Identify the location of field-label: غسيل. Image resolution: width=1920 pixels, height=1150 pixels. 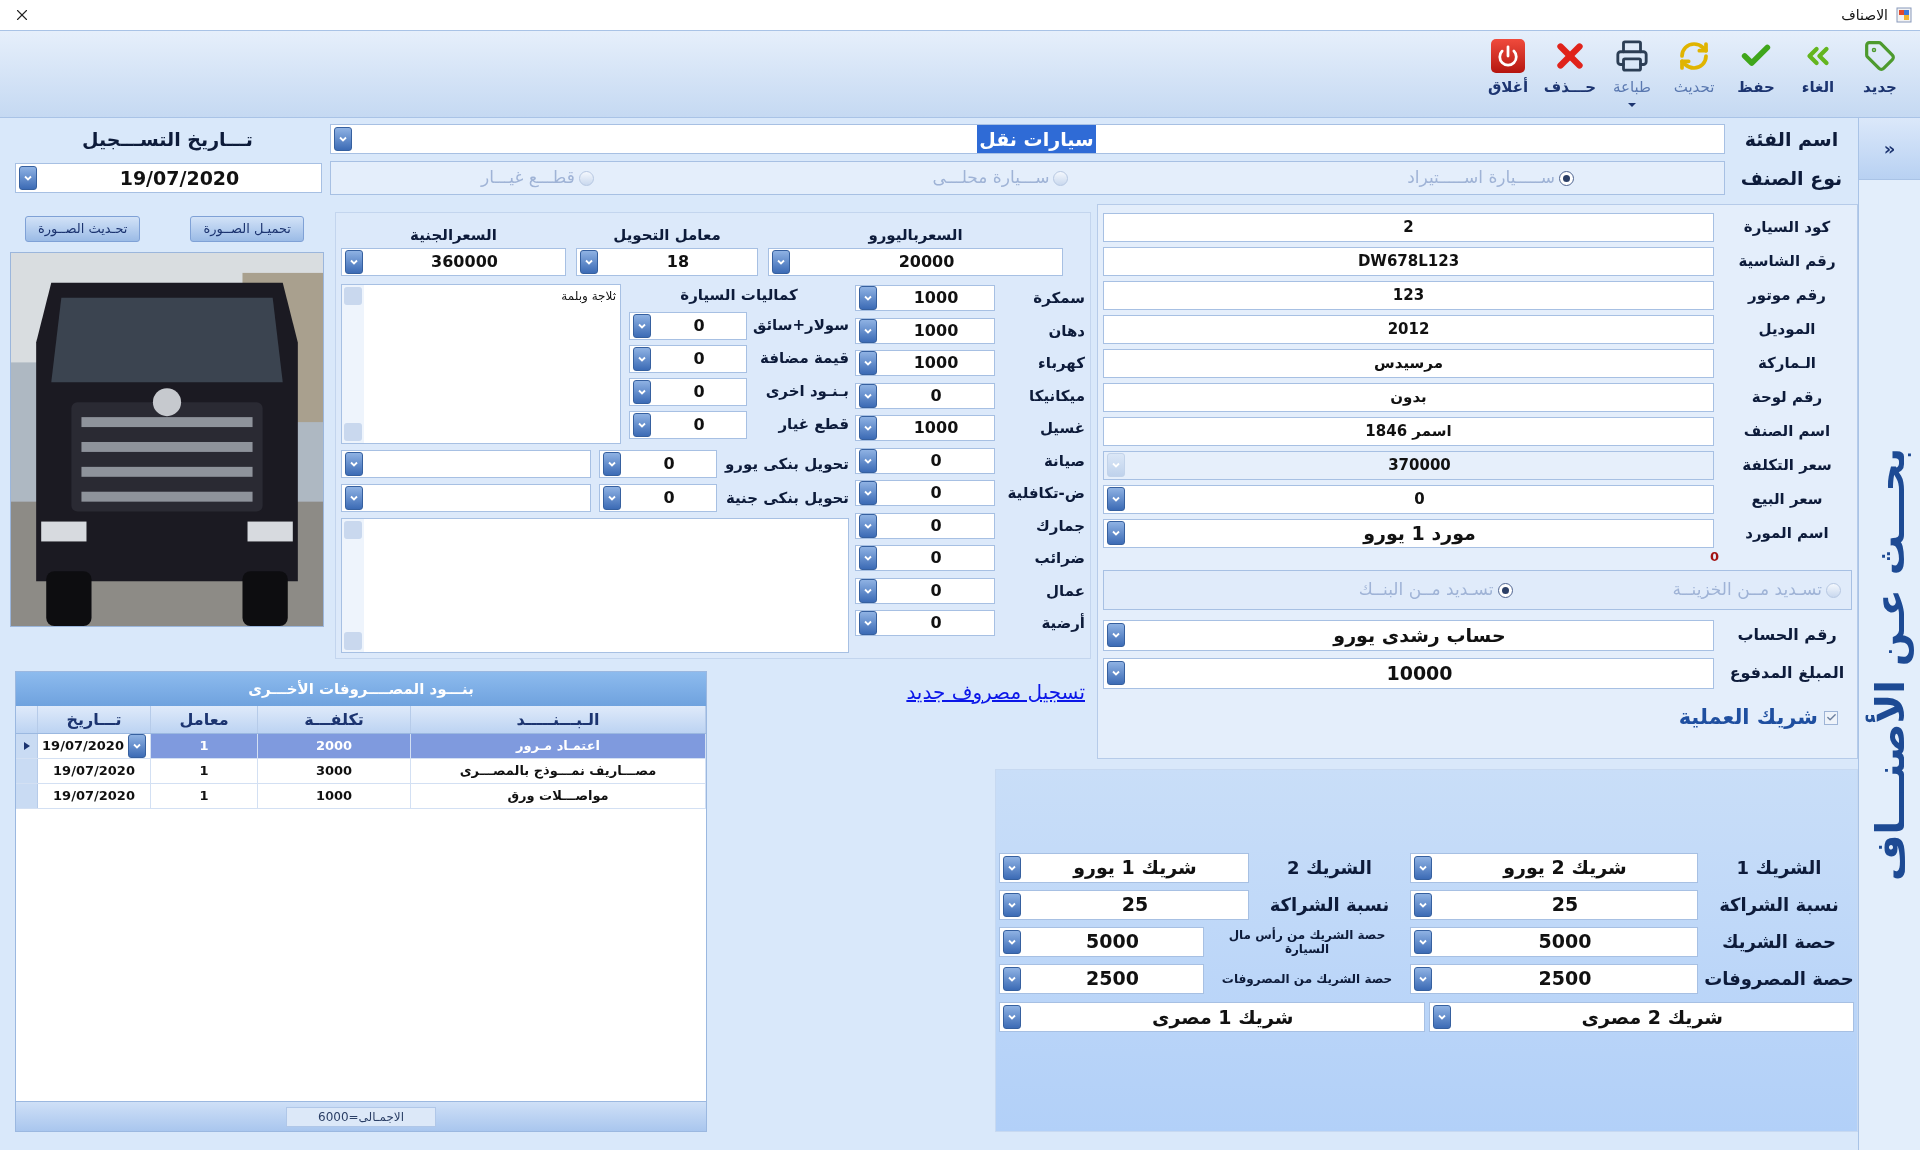
(1062, 428).